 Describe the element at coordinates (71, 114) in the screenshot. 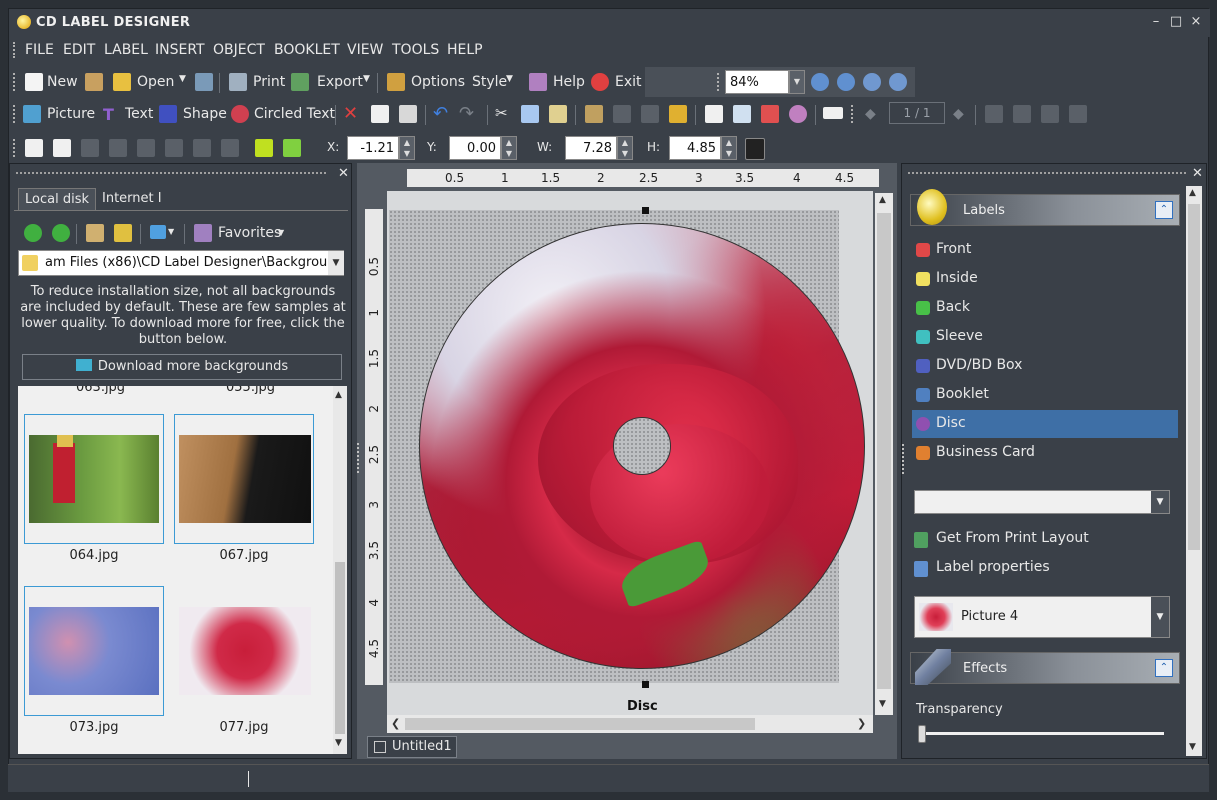

I see `insert-picture-button: Picture` at that location.